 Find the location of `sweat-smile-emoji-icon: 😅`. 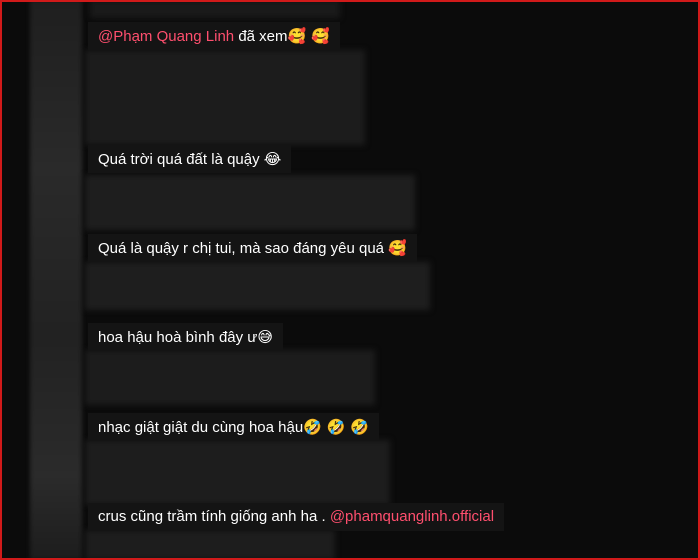

sweat-smile-emoji-icon: 😅 is located at coordinates (265, 337).